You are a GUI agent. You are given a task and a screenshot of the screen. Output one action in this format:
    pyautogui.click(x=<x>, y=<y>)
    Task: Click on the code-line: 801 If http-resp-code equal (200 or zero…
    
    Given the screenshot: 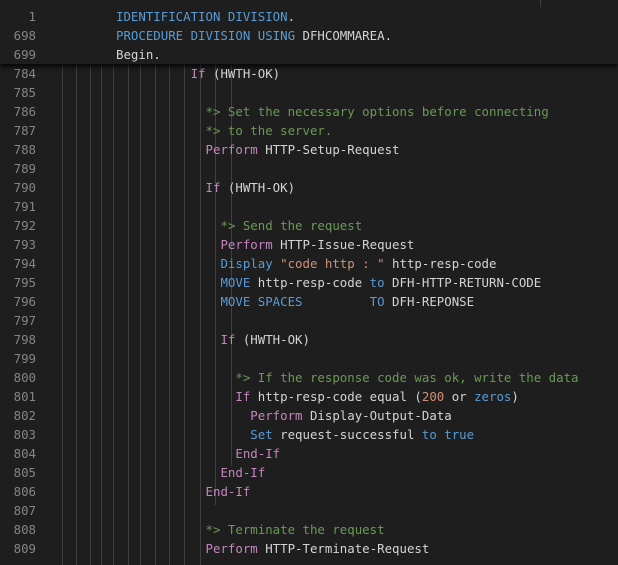 What is the action you would take?
    pyautogui.click(x=309, y=396)
    